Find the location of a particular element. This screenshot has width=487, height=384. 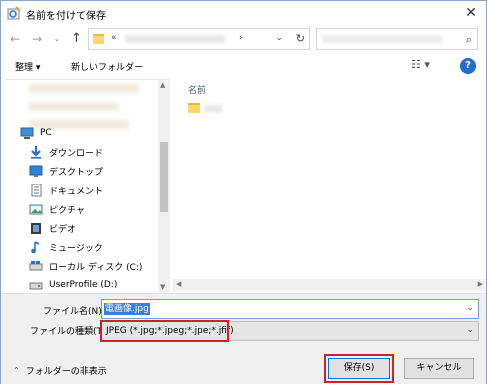

navigation-bar: ← → ⌄ ↑ « › ⌄ ↻ ⌕ is located at coordinates (243, 39).